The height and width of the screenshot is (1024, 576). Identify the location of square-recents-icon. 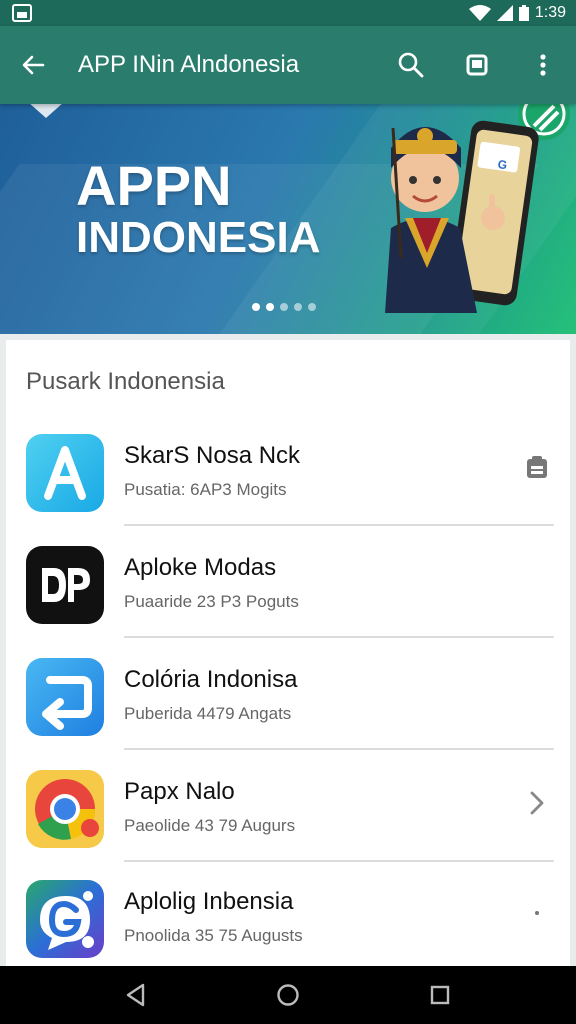
(440, 995).